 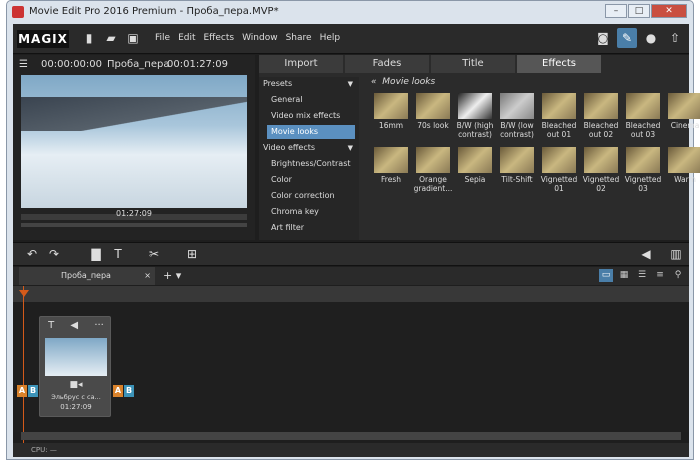 I want to click on fade-b-left-icon: B, so click(x=33, y=391).